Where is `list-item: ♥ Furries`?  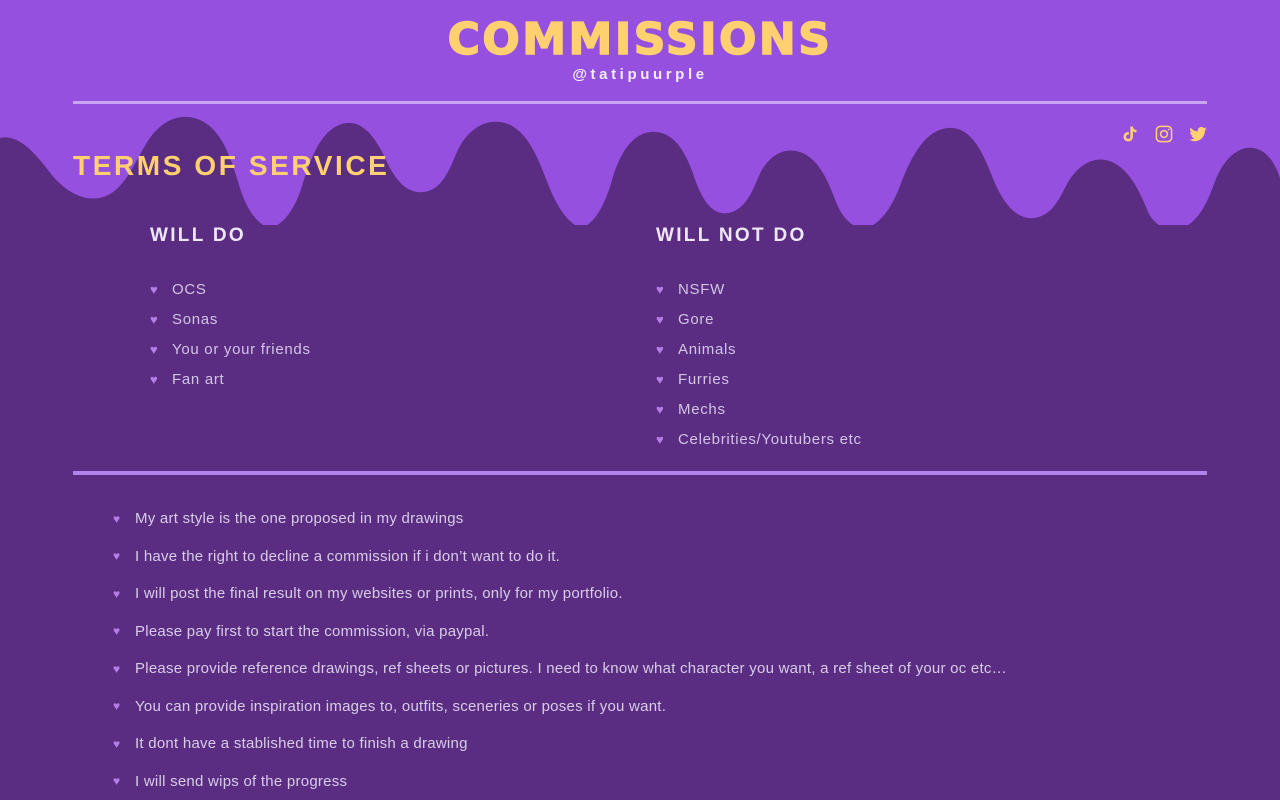
list-item: ♥ Furries is located at coordinates (906, 379).